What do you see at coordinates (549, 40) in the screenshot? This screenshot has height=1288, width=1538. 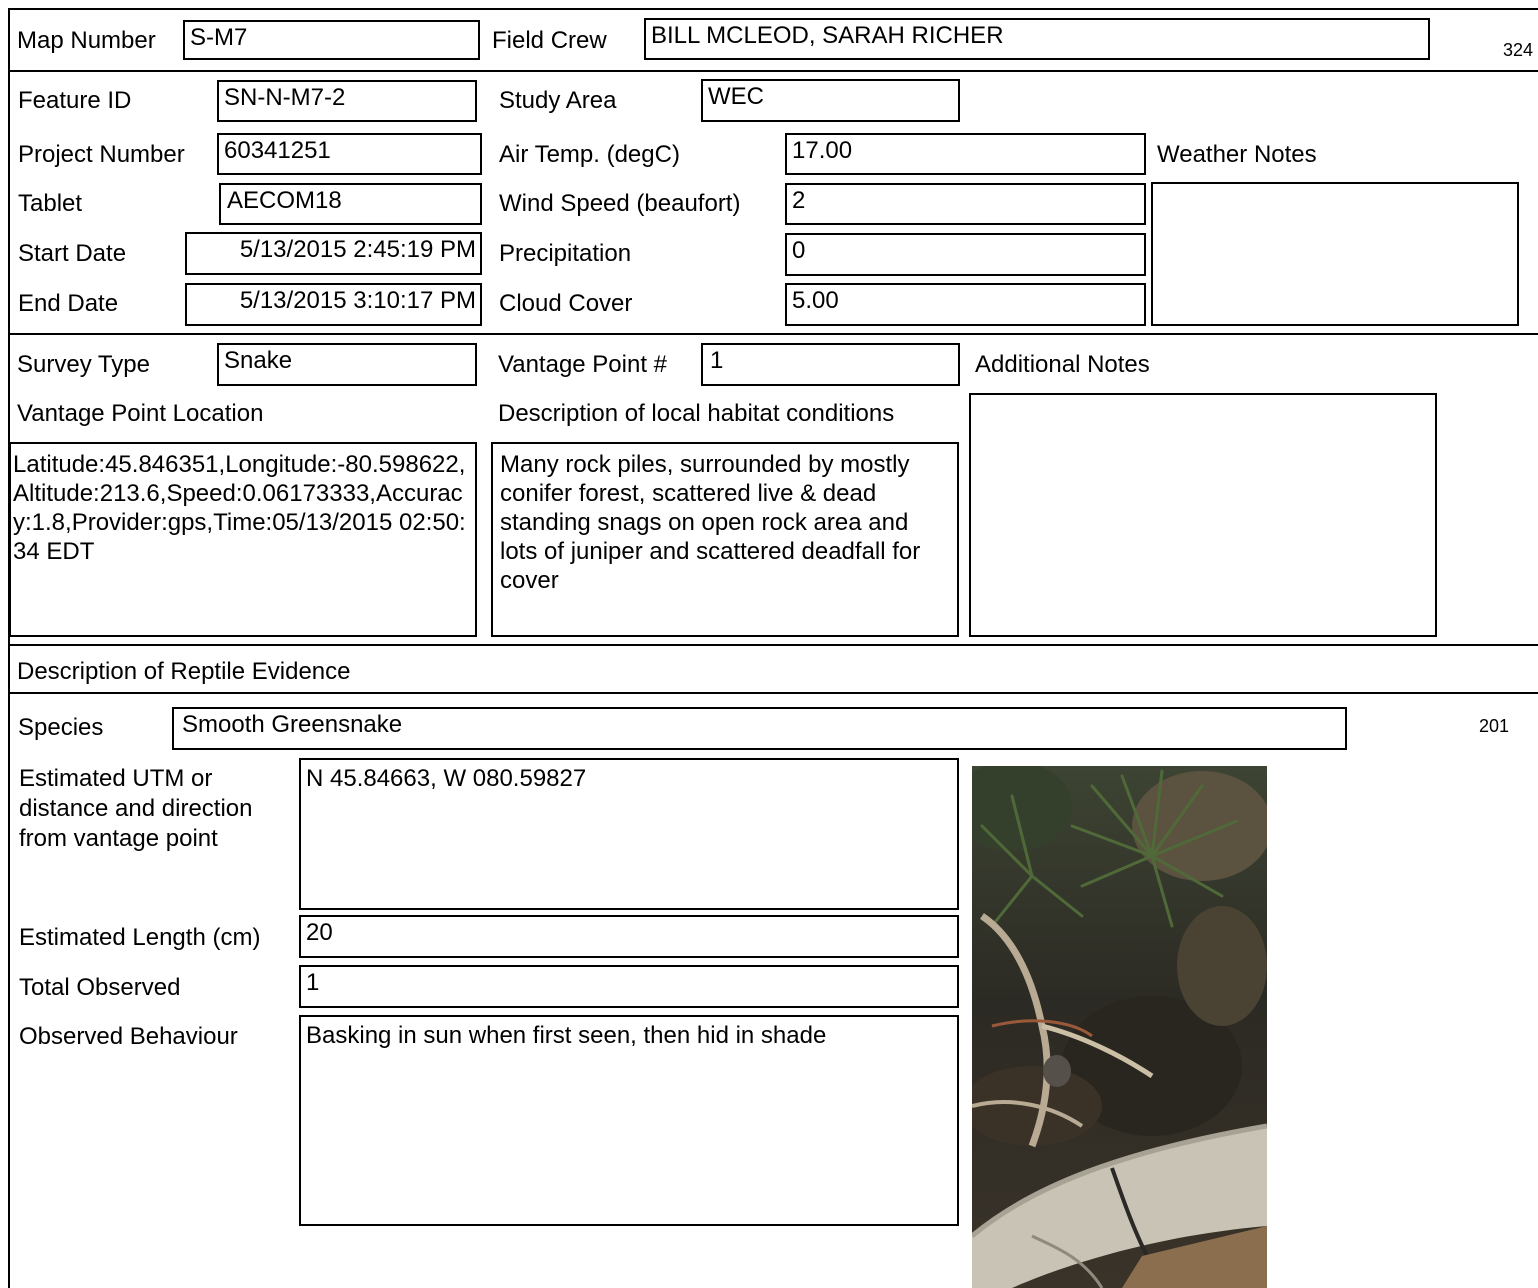 I see `field-crew-label: Field Crew` at bounding box center [549, 40].